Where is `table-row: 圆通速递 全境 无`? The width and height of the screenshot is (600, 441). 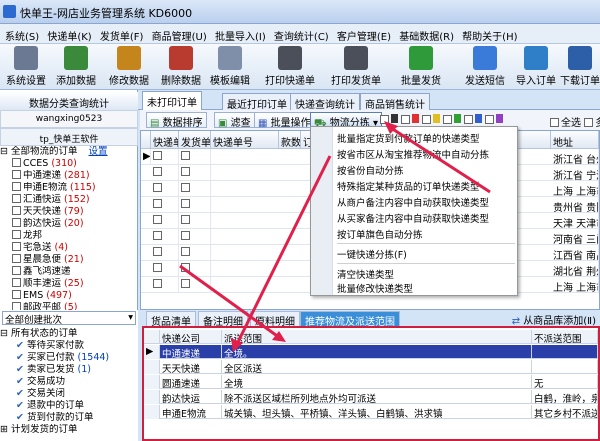 table-row: 圆通速递 全境 无 is located at coordinates (371, 382).